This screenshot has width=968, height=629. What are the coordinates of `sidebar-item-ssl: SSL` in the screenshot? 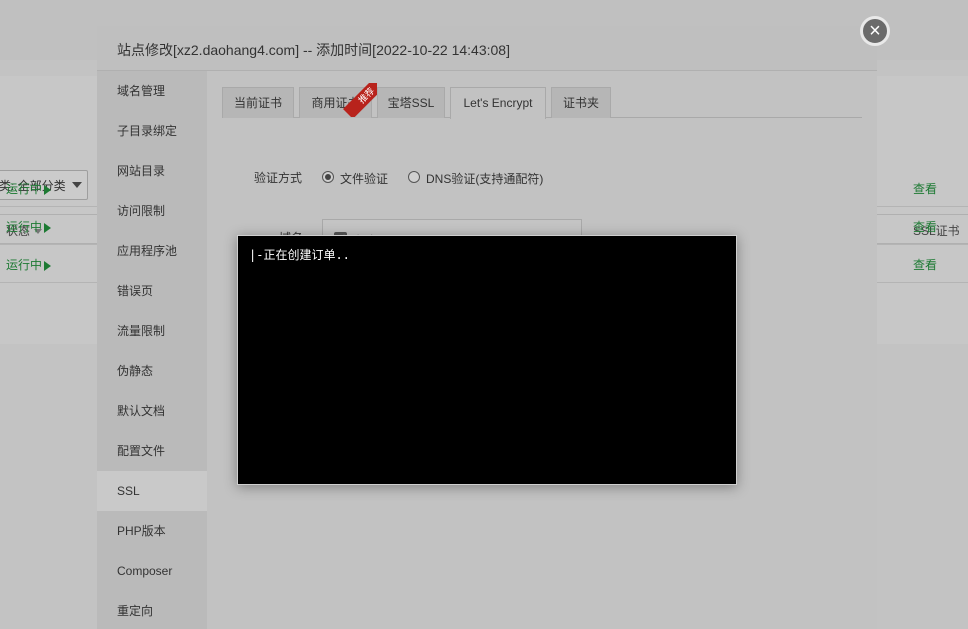 It's located at (152, 491).